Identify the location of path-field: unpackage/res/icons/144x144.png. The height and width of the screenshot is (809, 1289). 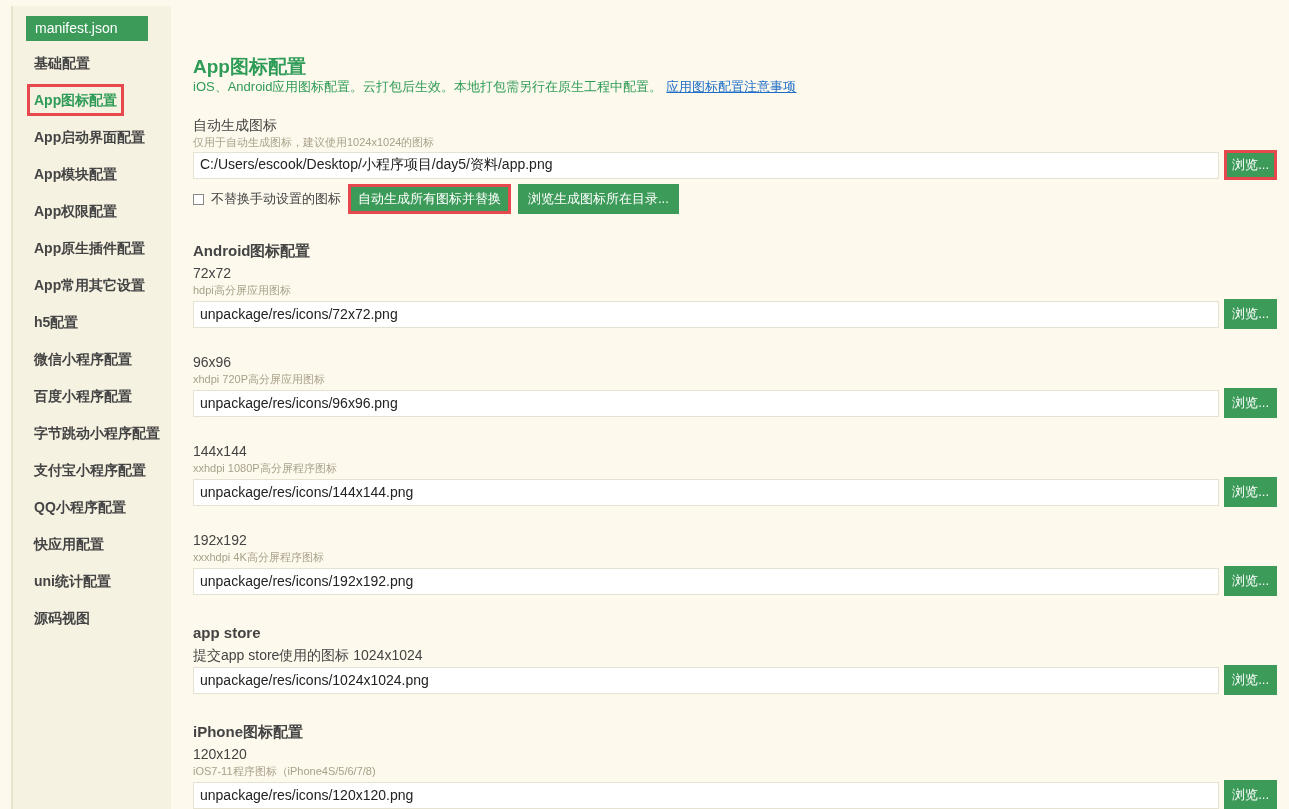
(706, 492).